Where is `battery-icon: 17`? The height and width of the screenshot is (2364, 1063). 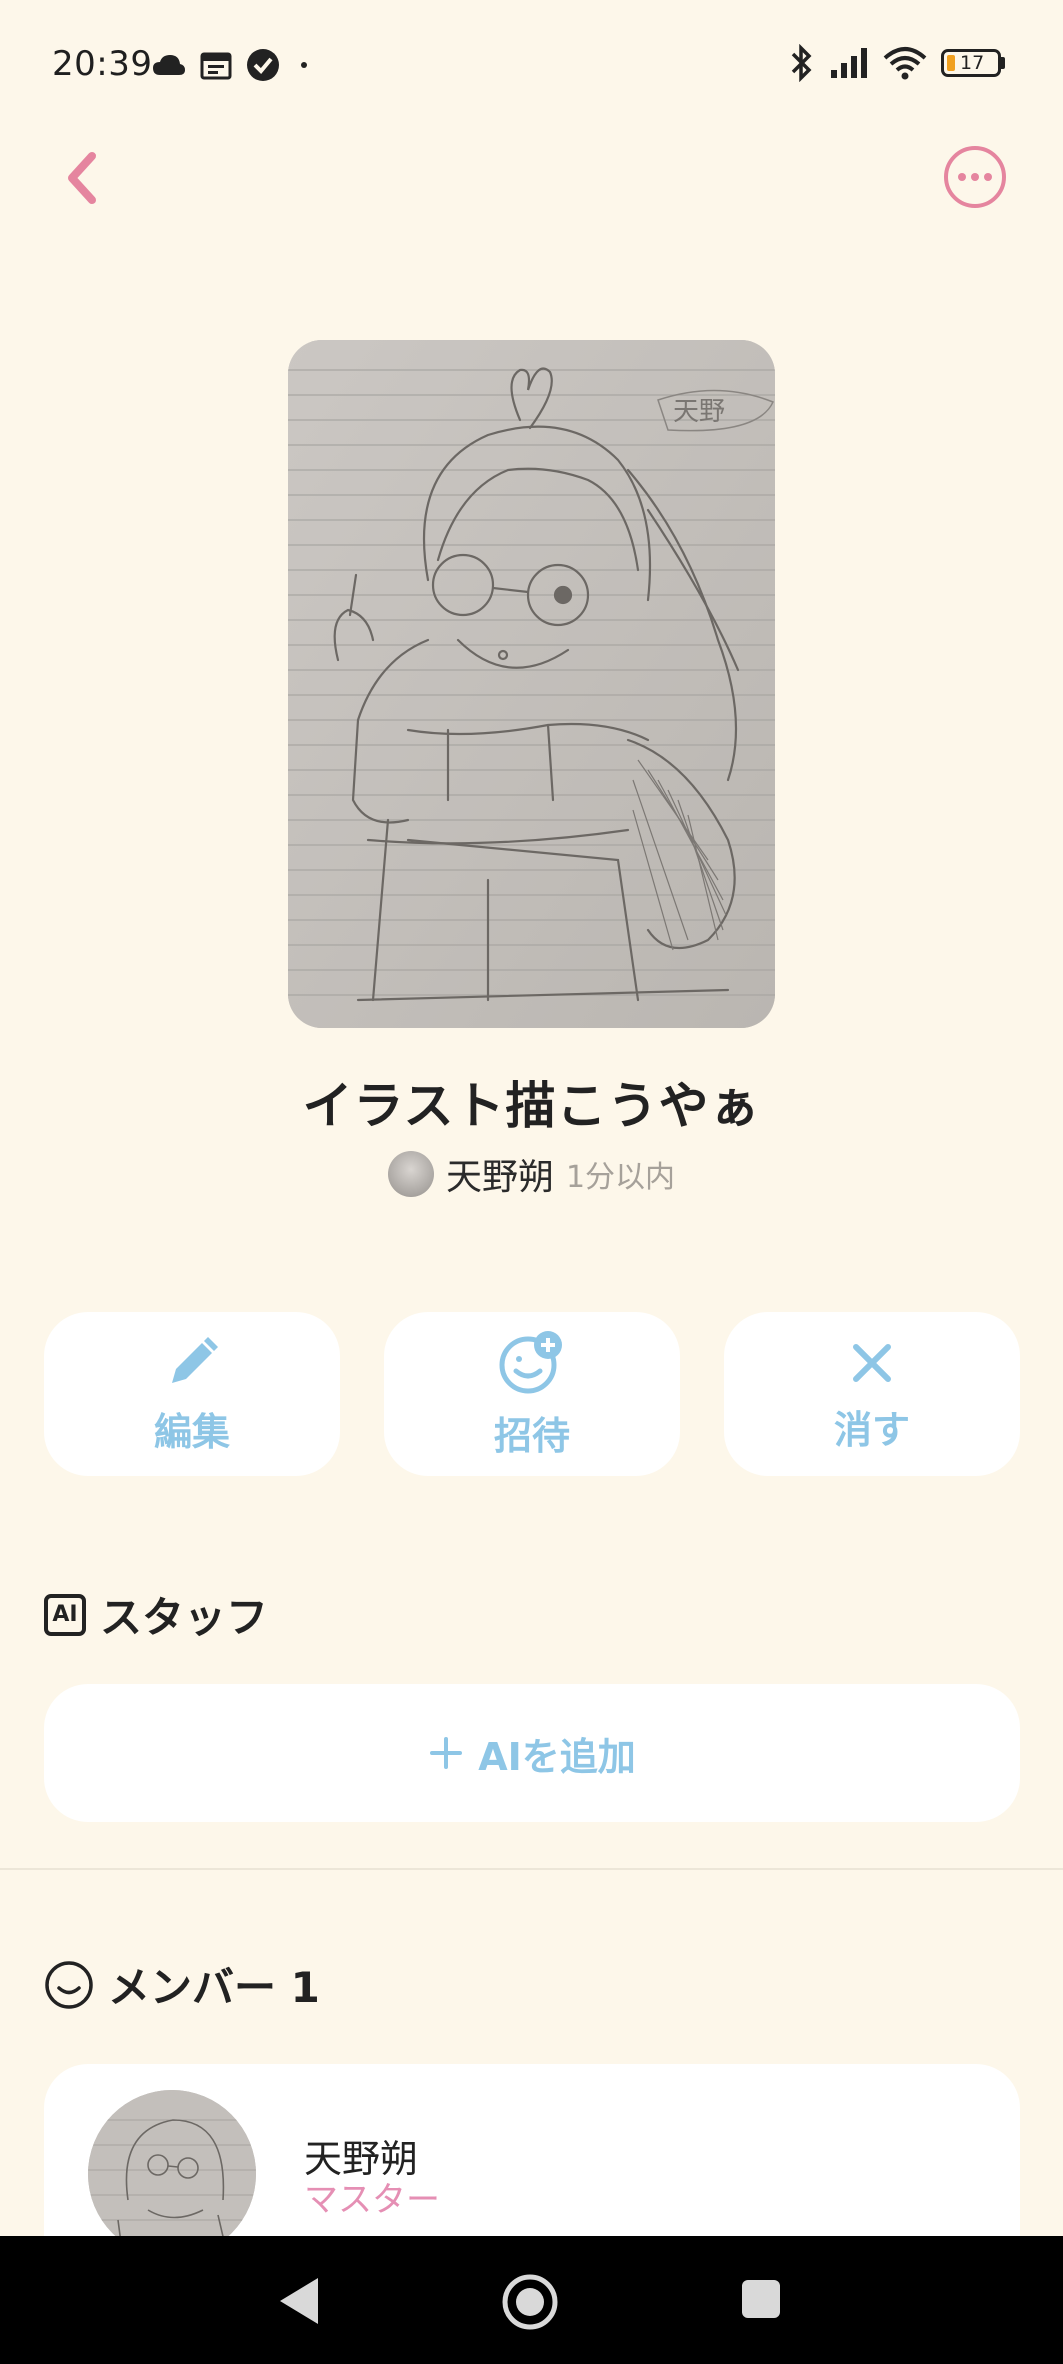 battery-icon: 17 is located at coordinates (973, 63).